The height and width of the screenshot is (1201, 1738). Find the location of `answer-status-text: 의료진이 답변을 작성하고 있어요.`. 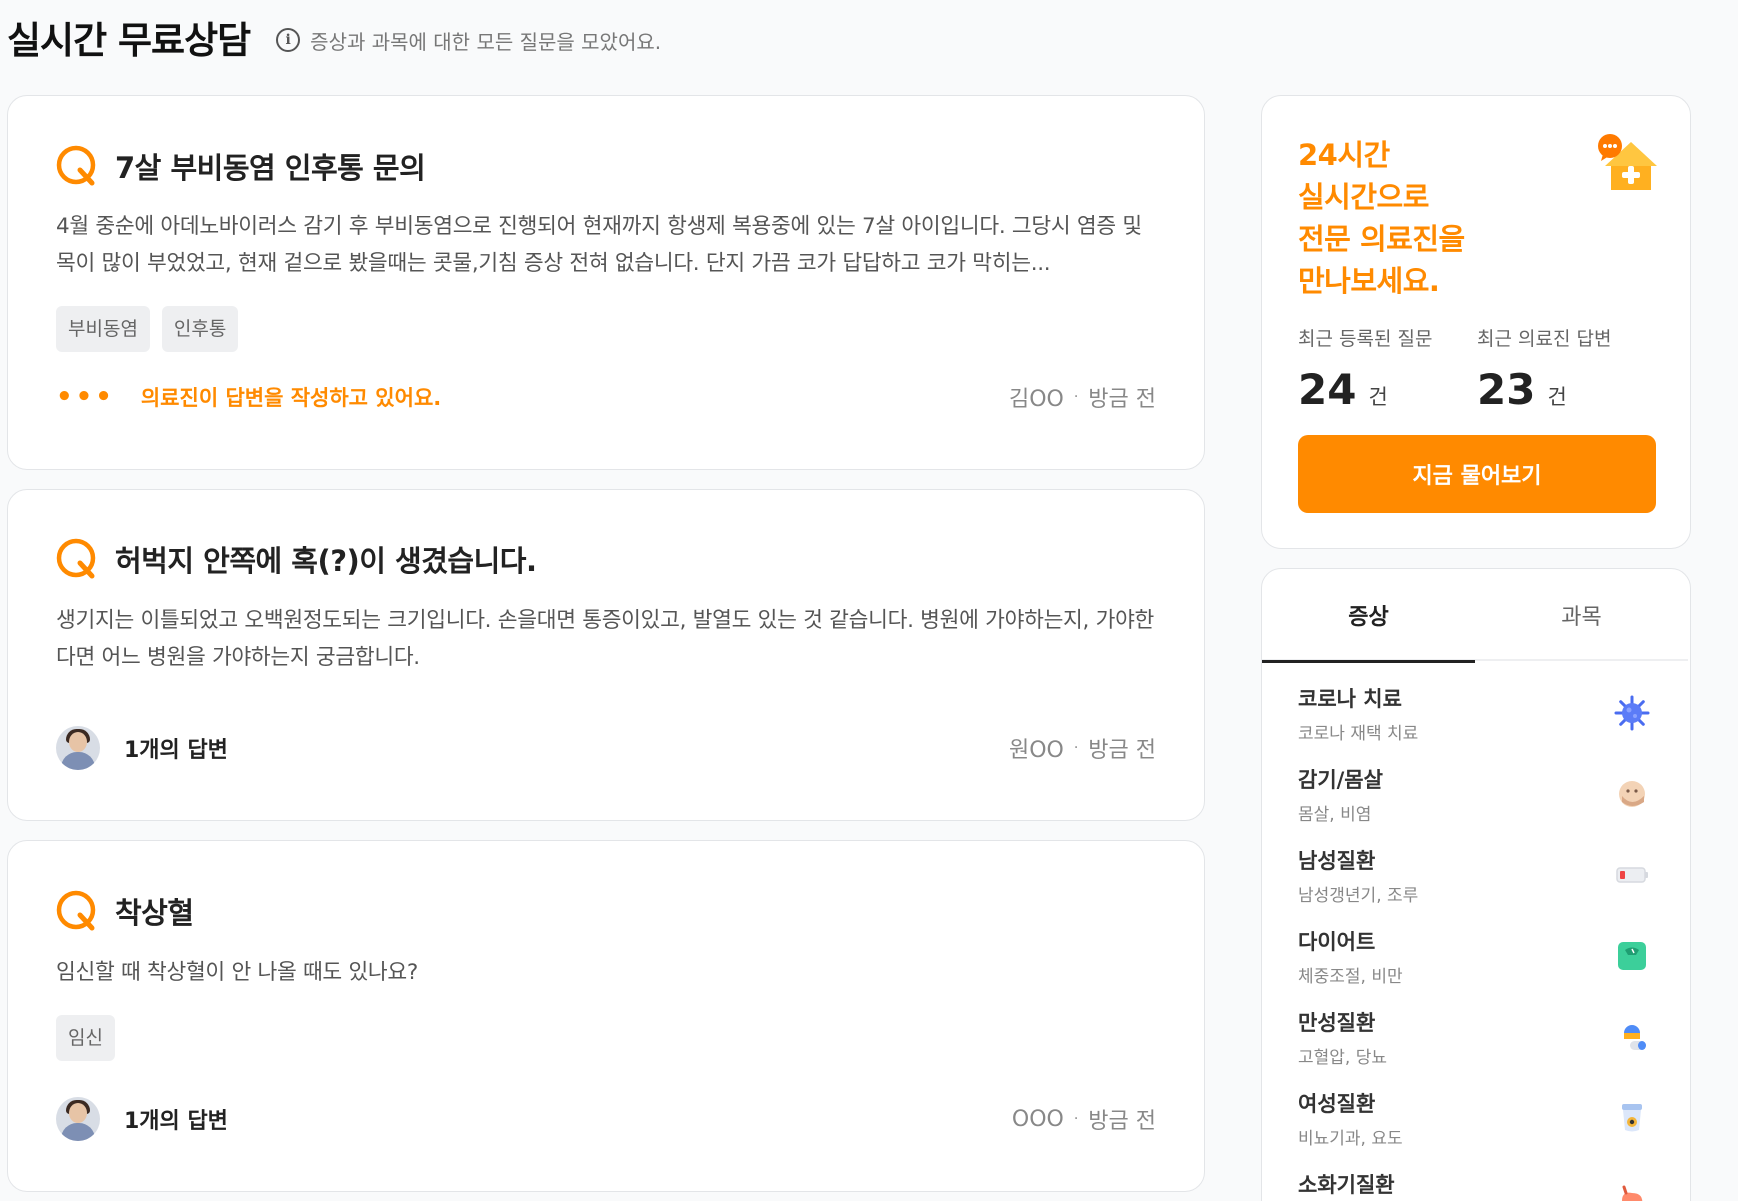

answer-status-text: 의료진이 답변을 작성하고 있어요. is located at coordinates (291, 398).